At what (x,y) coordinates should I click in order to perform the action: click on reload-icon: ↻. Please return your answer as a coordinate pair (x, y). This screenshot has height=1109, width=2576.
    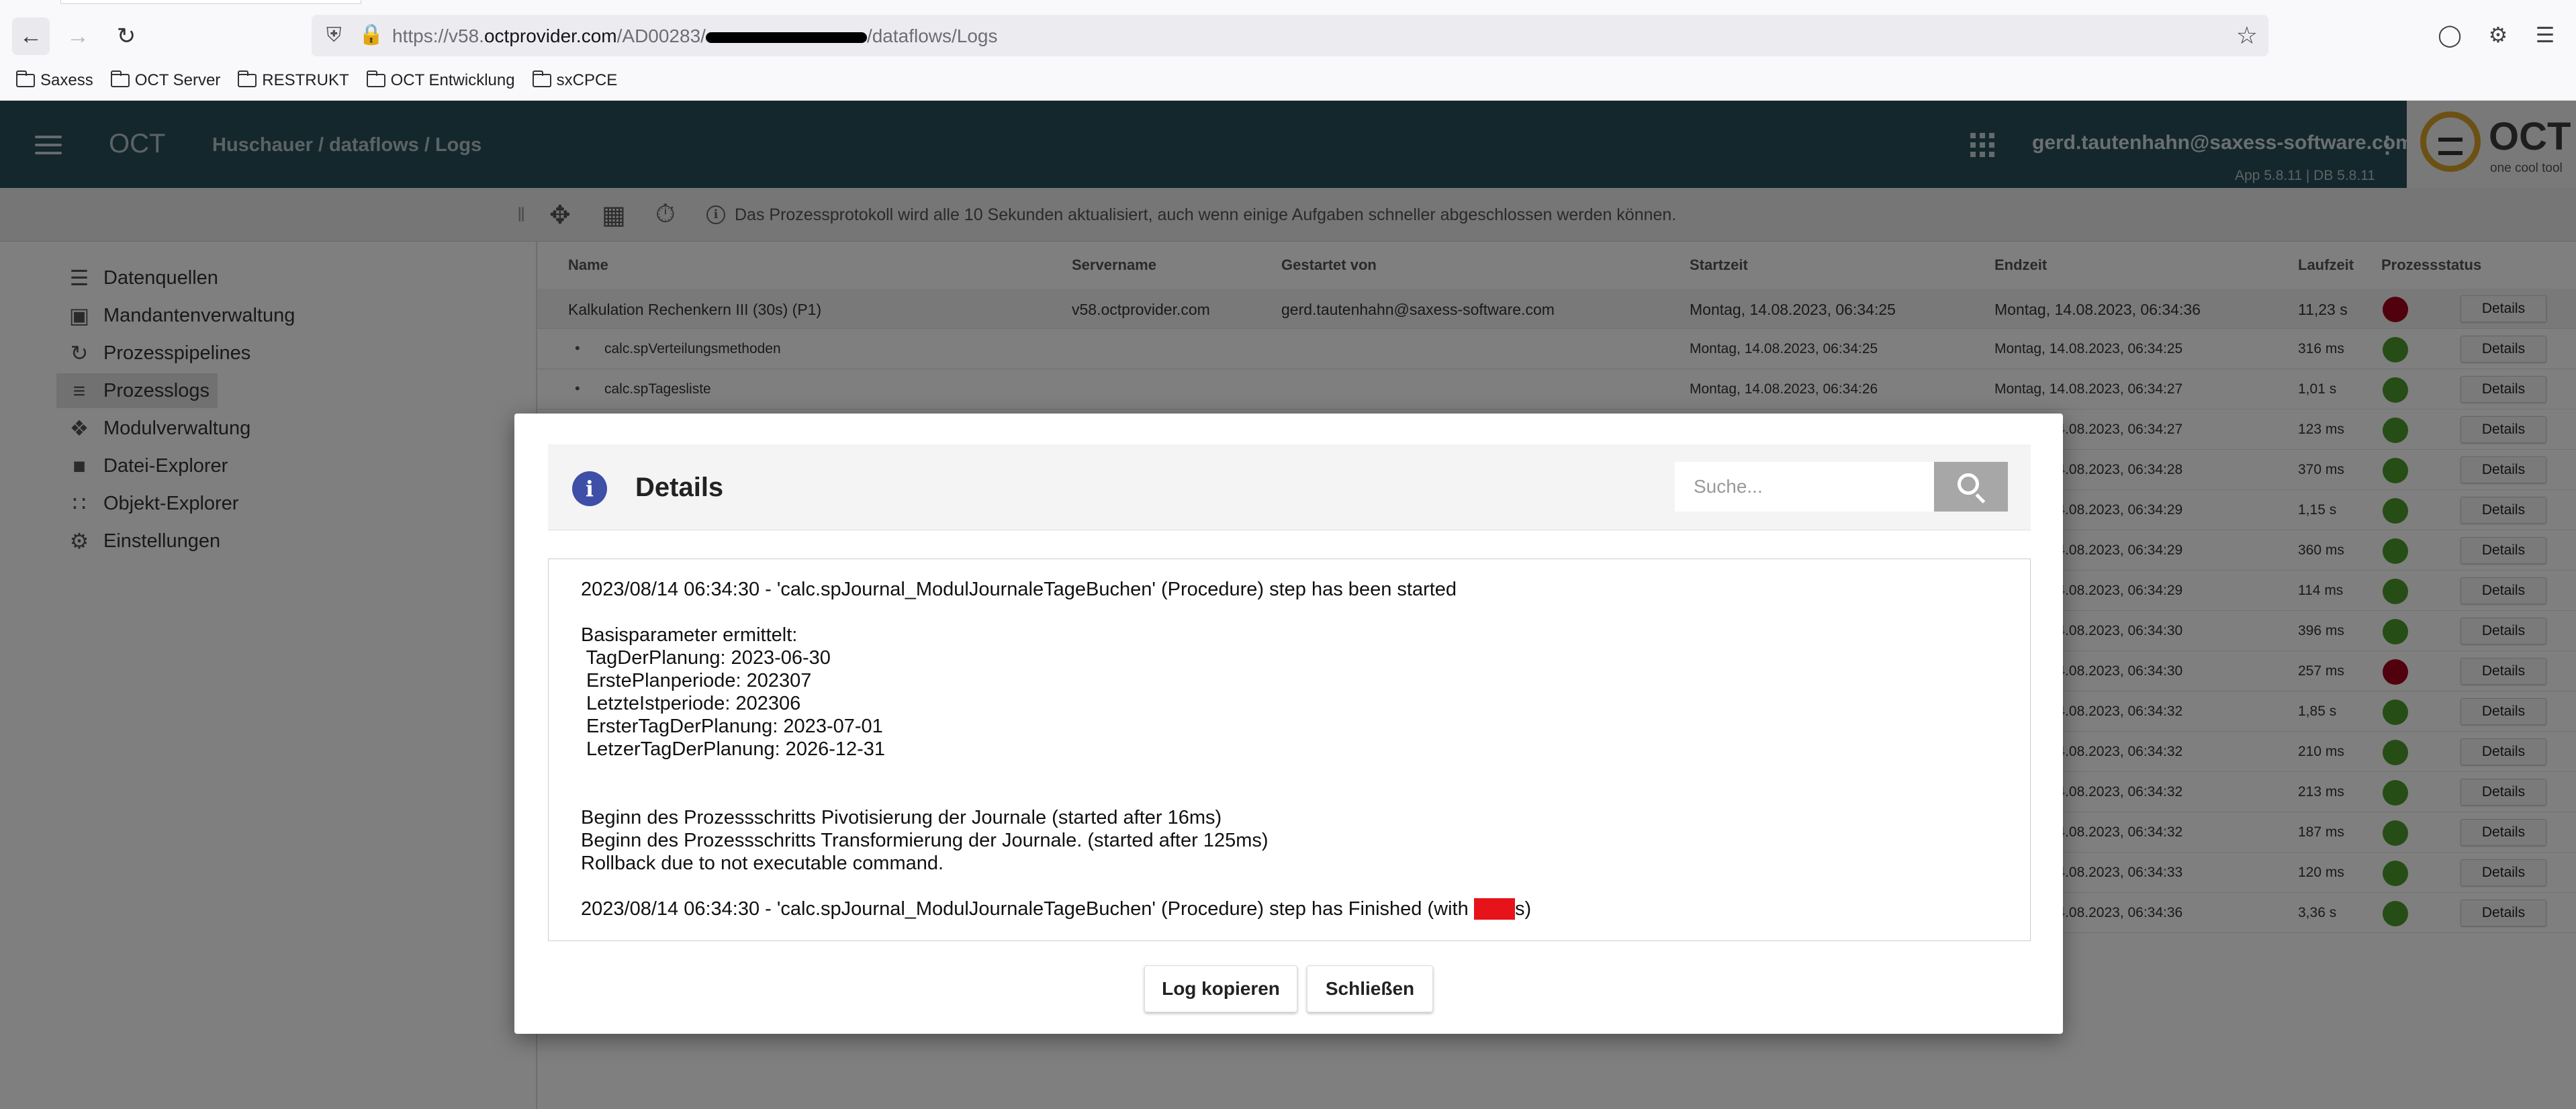
    Looking at the image, I should click on (126, 36).